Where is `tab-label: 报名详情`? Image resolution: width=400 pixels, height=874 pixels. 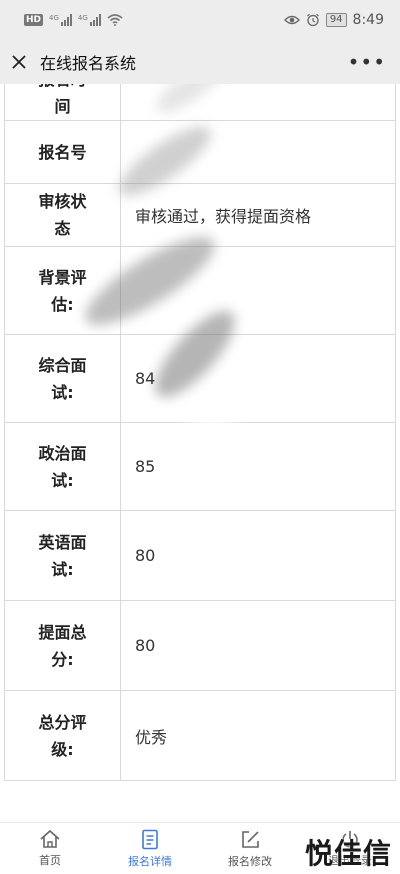 tab-label: 报名详情 is located at coordinates (150, 861).